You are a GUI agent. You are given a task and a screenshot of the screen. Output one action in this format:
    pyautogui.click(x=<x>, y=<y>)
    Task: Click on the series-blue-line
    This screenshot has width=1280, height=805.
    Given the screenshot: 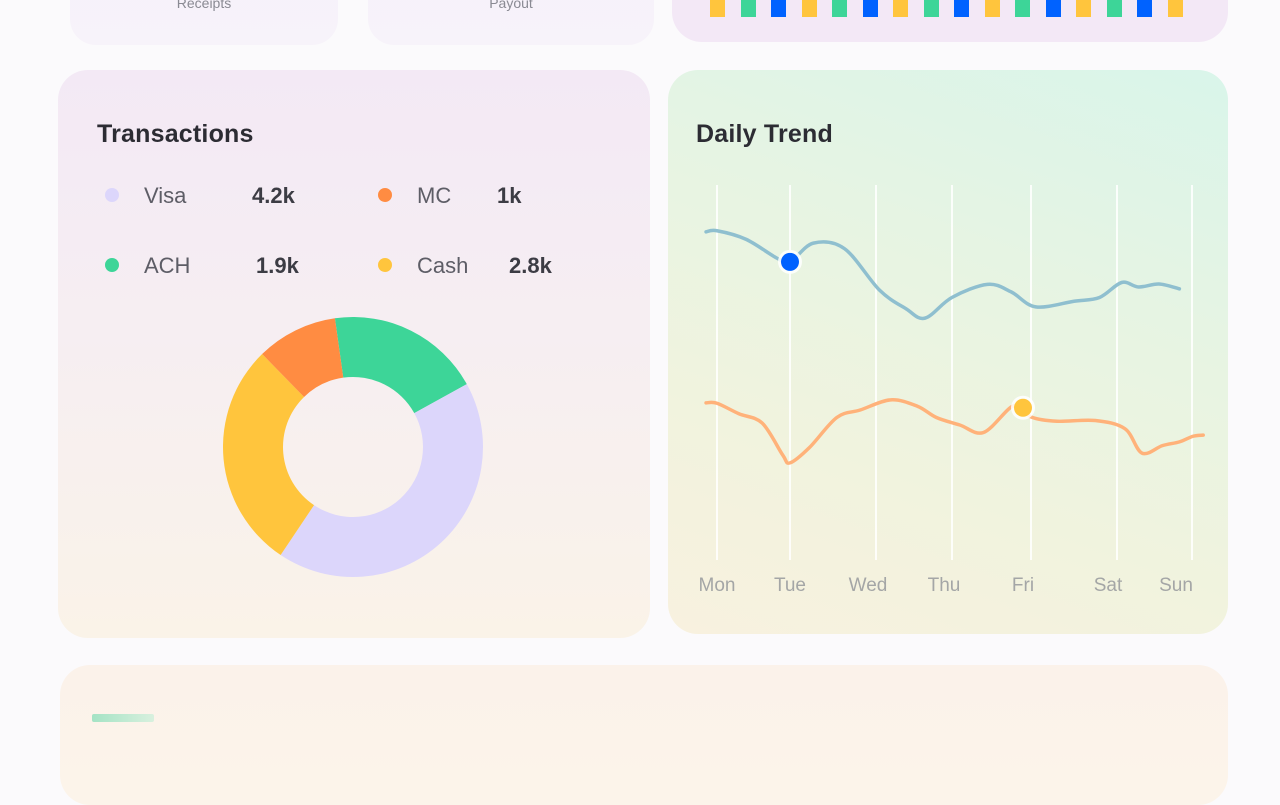 What is the action you would take?
    pyautogui.click(x=943, y=274)
    